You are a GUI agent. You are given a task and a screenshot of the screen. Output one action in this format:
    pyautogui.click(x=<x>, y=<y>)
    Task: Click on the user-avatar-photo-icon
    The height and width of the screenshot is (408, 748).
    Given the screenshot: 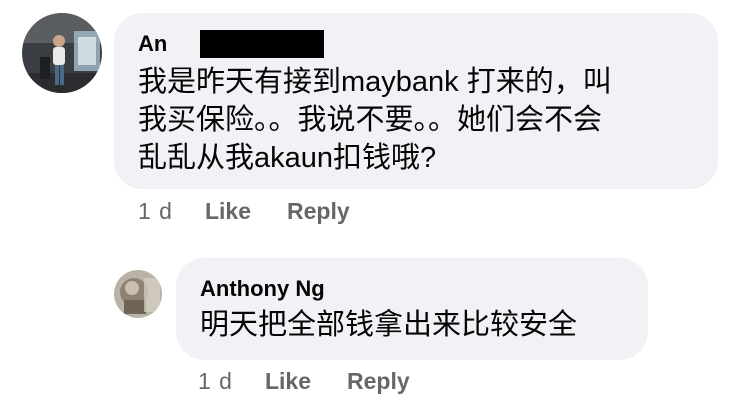 What is the action you would take?
    pyautogui.click(x=62, y=53)
    